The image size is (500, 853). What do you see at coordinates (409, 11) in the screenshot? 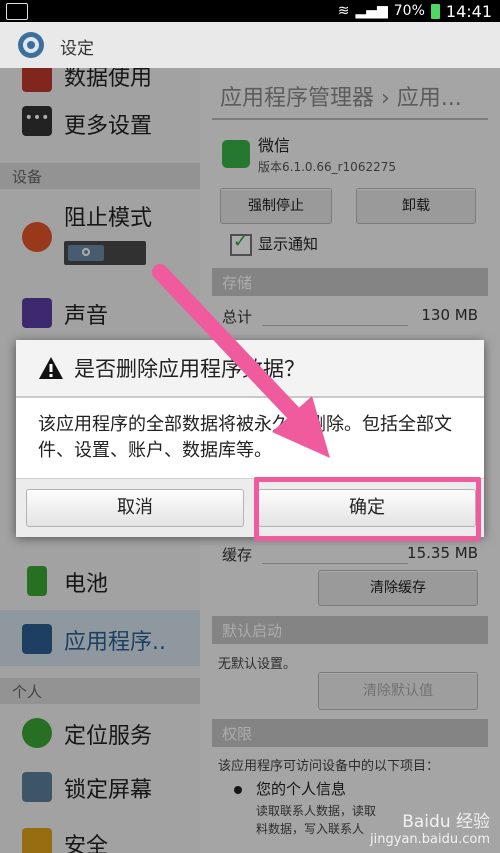
I see `battery-percent: 70%` at bounding box center [409, 11].